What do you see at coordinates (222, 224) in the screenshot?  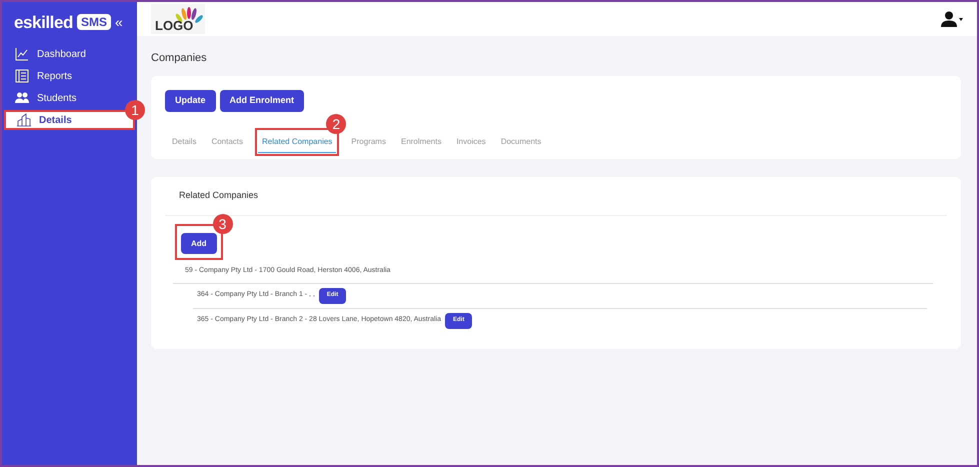 I see `callout-number: 3` at bounding box center [222, 224].